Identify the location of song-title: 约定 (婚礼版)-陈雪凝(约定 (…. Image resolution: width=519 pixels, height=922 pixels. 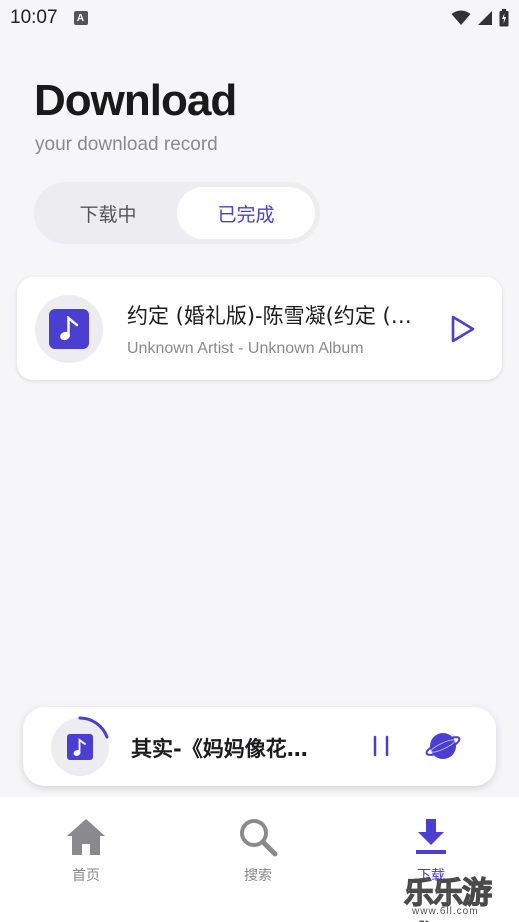
(269, 315).